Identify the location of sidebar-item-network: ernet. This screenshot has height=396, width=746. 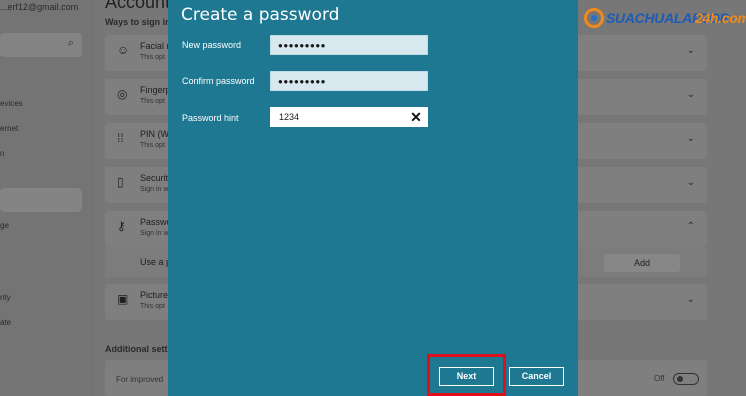
(9, 128).